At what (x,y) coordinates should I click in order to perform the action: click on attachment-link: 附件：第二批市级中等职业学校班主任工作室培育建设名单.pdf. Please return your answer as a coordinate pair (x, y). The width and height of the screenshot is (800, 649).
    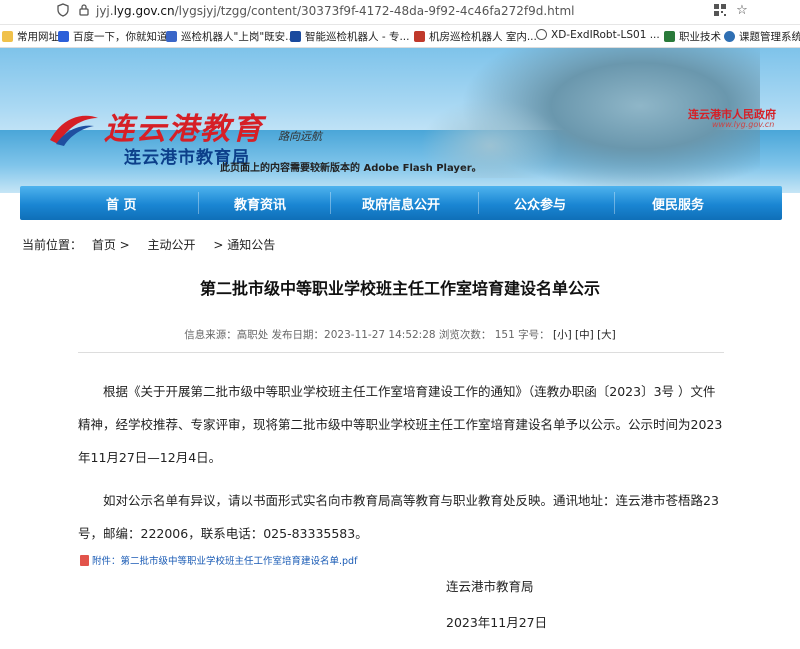
    Looking at the image, I should click on (218, 560).